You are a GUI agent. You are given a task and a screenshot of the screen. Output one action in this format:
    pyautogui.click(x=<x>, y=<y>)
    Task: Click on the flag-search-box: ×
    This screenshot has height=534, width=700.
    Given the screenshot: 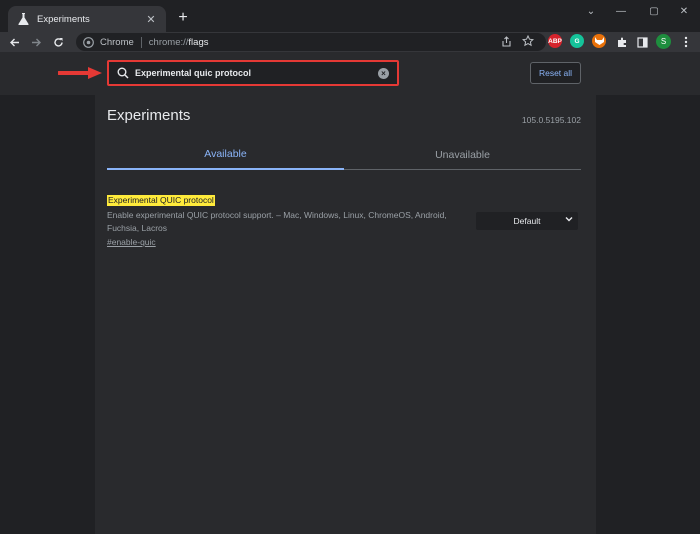 What is the action you would take?
    pyautogui.click(x=253, y=73)
    